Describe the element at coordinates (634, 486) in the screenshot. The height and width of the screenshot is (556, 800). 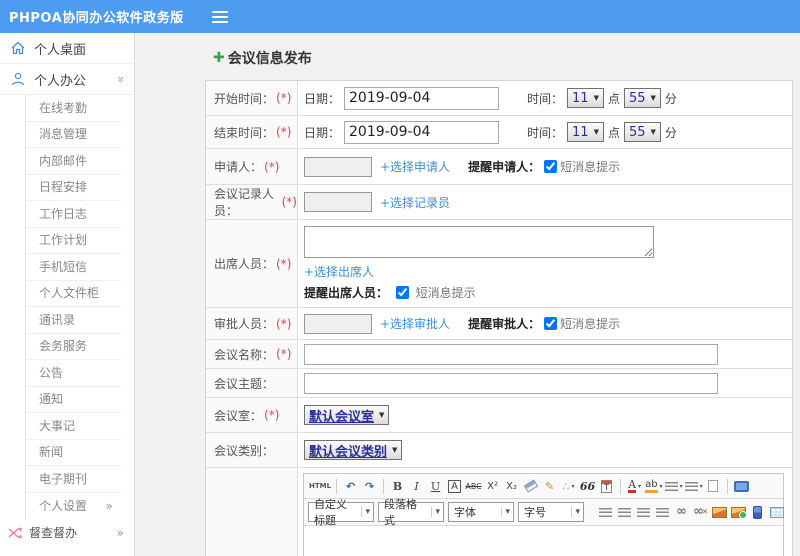
I see `font-color-button: A ▾` at that location.